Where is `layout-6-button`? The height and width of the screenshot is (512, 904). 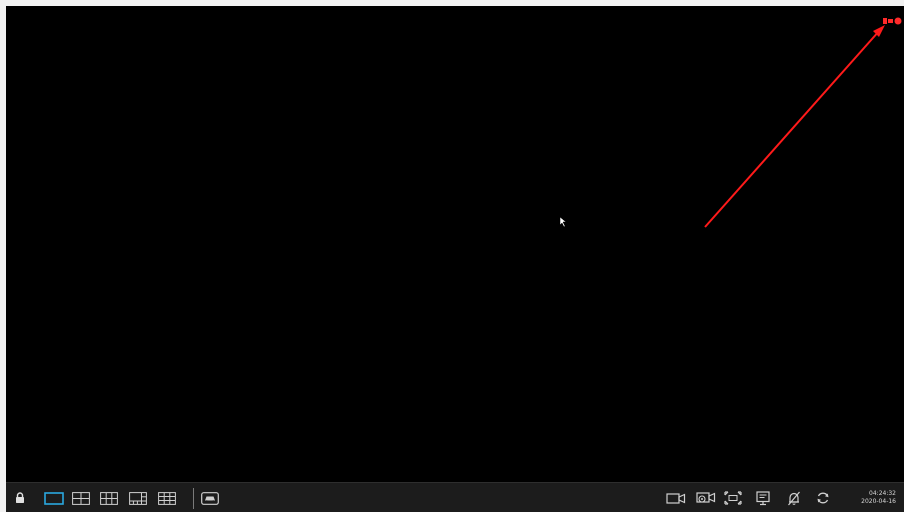 layout-6-button is located at coordinates (109, 498).